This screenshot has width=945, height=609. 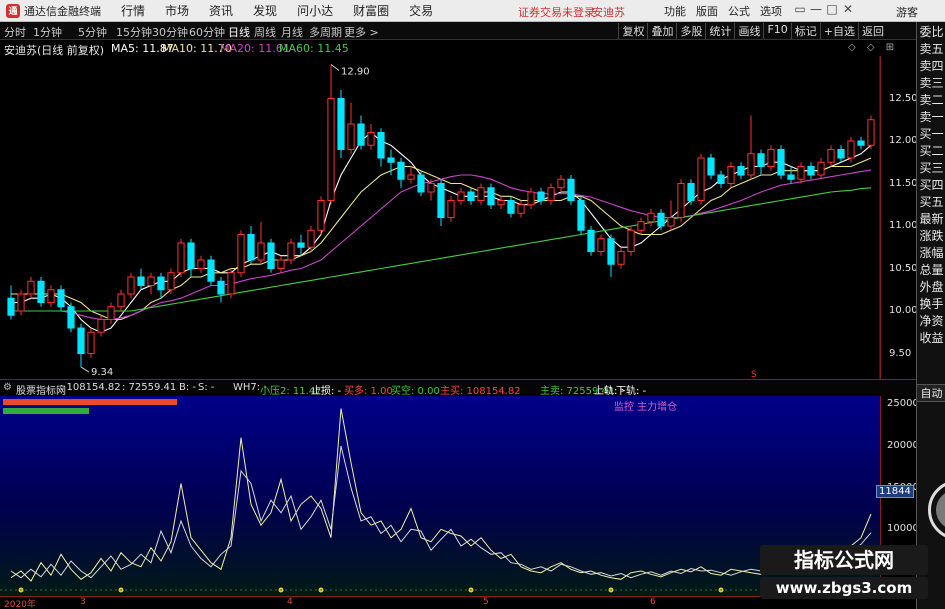 I want to click on period-60min: 60分钟, so click(x=207, y=32).